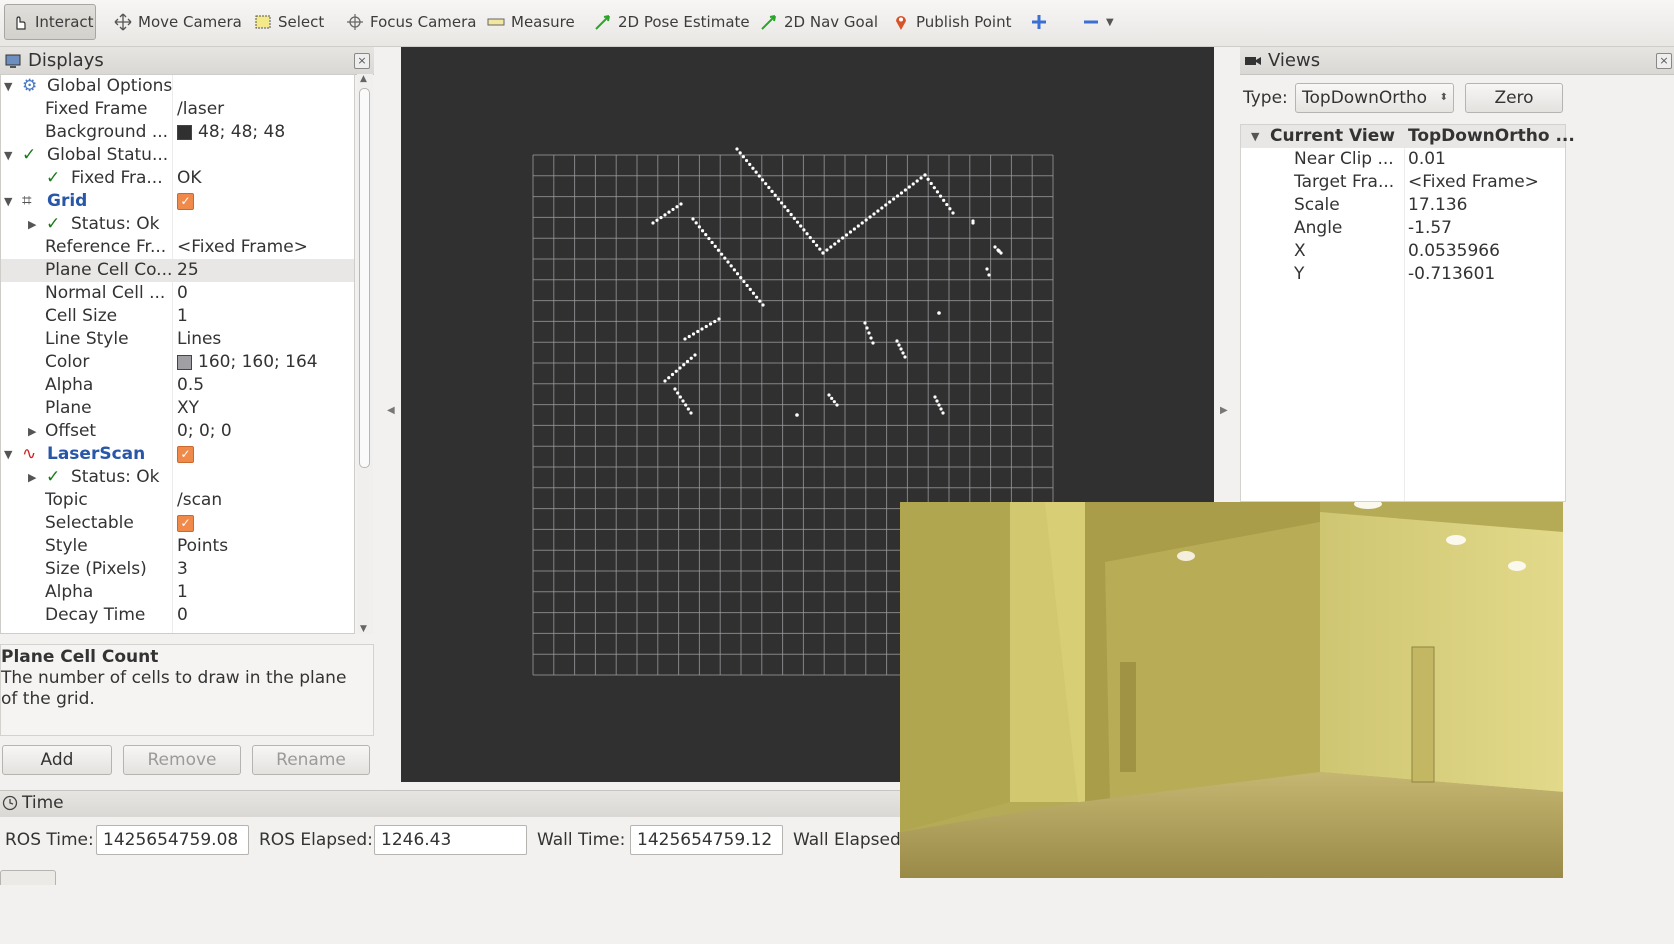  I want to click on property-row: Topic/scan, so click(177, 500).